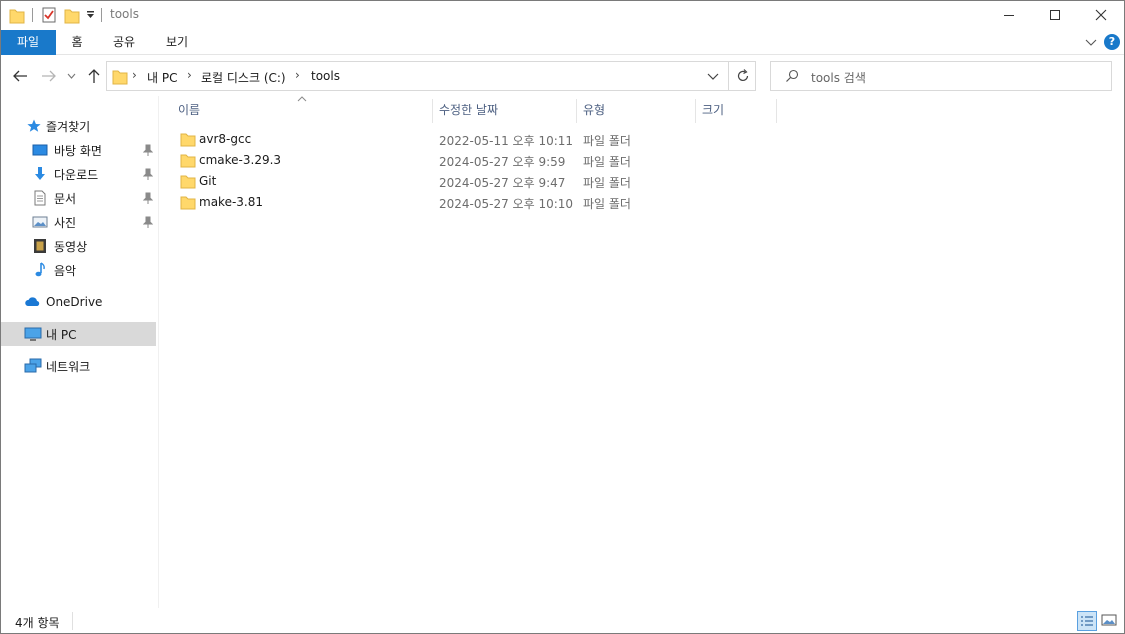 Image resolution: width=1125 pixels, height=634 pixels. What do you see at coordinates (61, 334) in the screenshot?
I see `nav-label: 내 PC` at bounding box center [61, 334].